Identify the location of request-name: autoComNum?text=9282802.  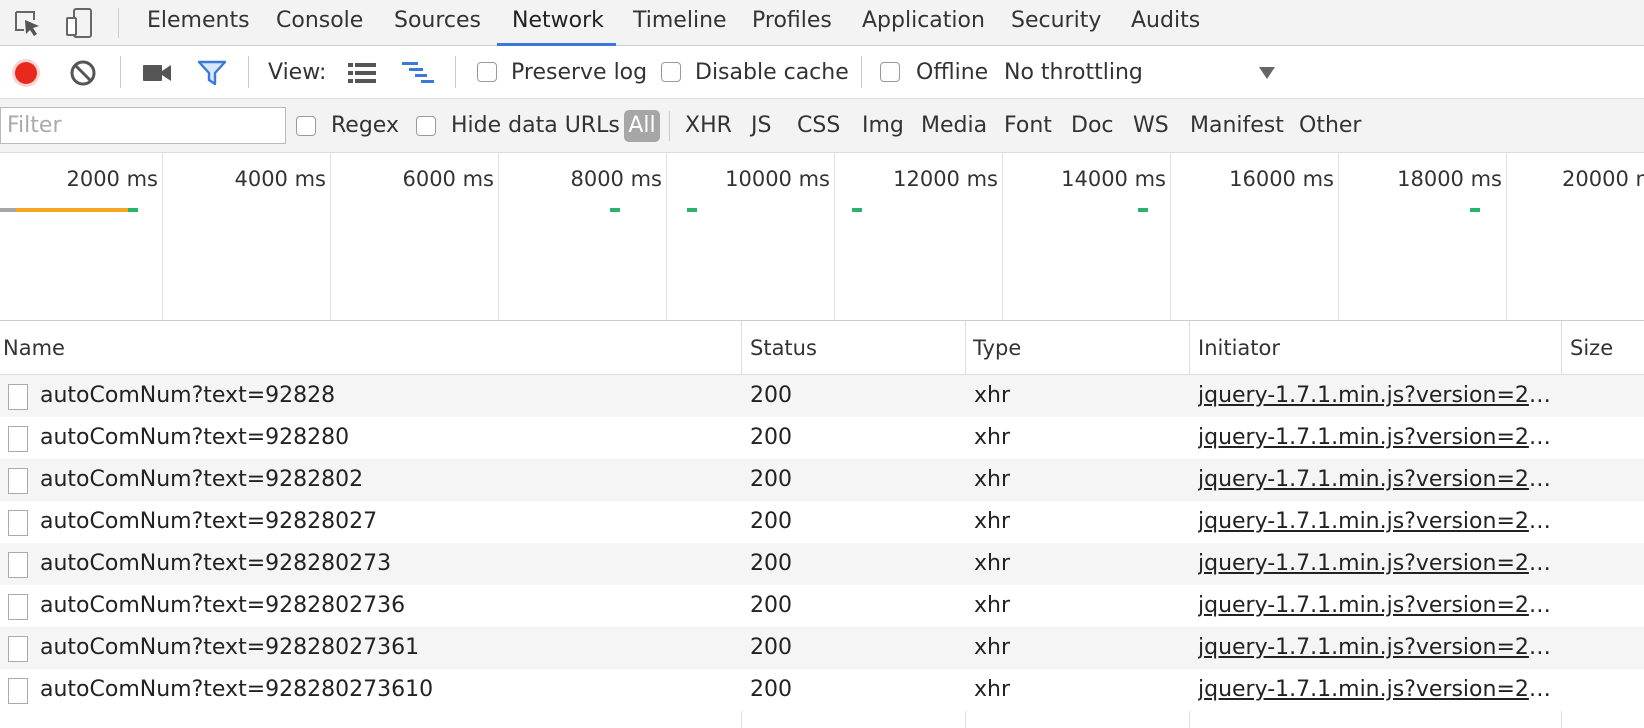
(385, 480).